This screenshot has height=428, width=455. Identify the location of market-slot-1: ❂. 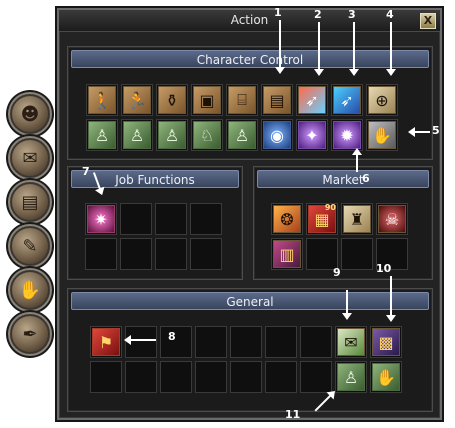
(287, 219).